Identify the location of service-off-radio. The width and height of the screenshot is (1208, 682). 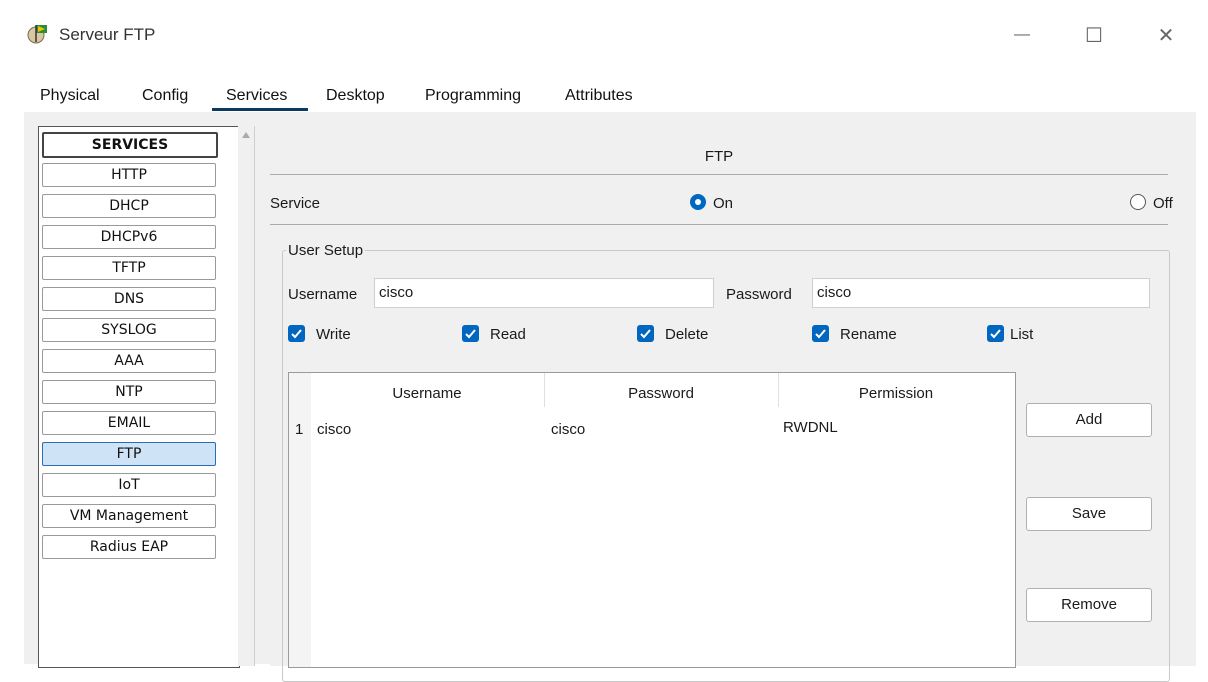
(1138, 202).